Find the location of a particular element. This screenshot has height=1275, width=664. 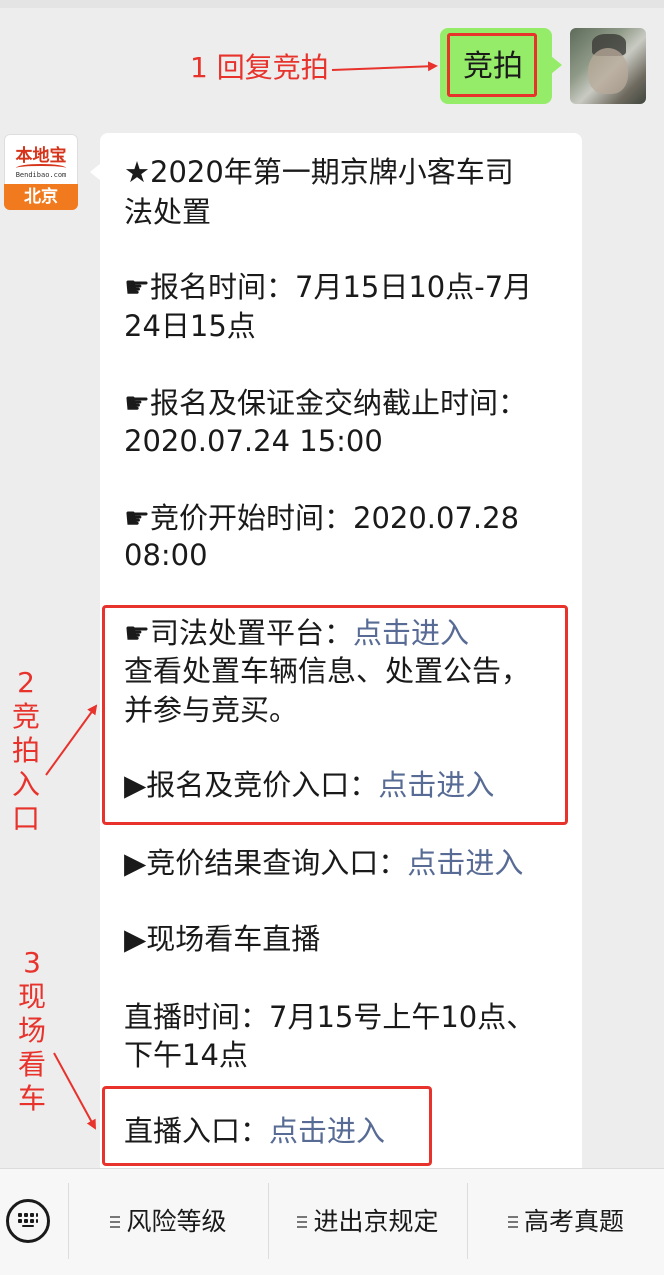

live-title: ▶现场看车直播 is located at coordinates (222, 939).